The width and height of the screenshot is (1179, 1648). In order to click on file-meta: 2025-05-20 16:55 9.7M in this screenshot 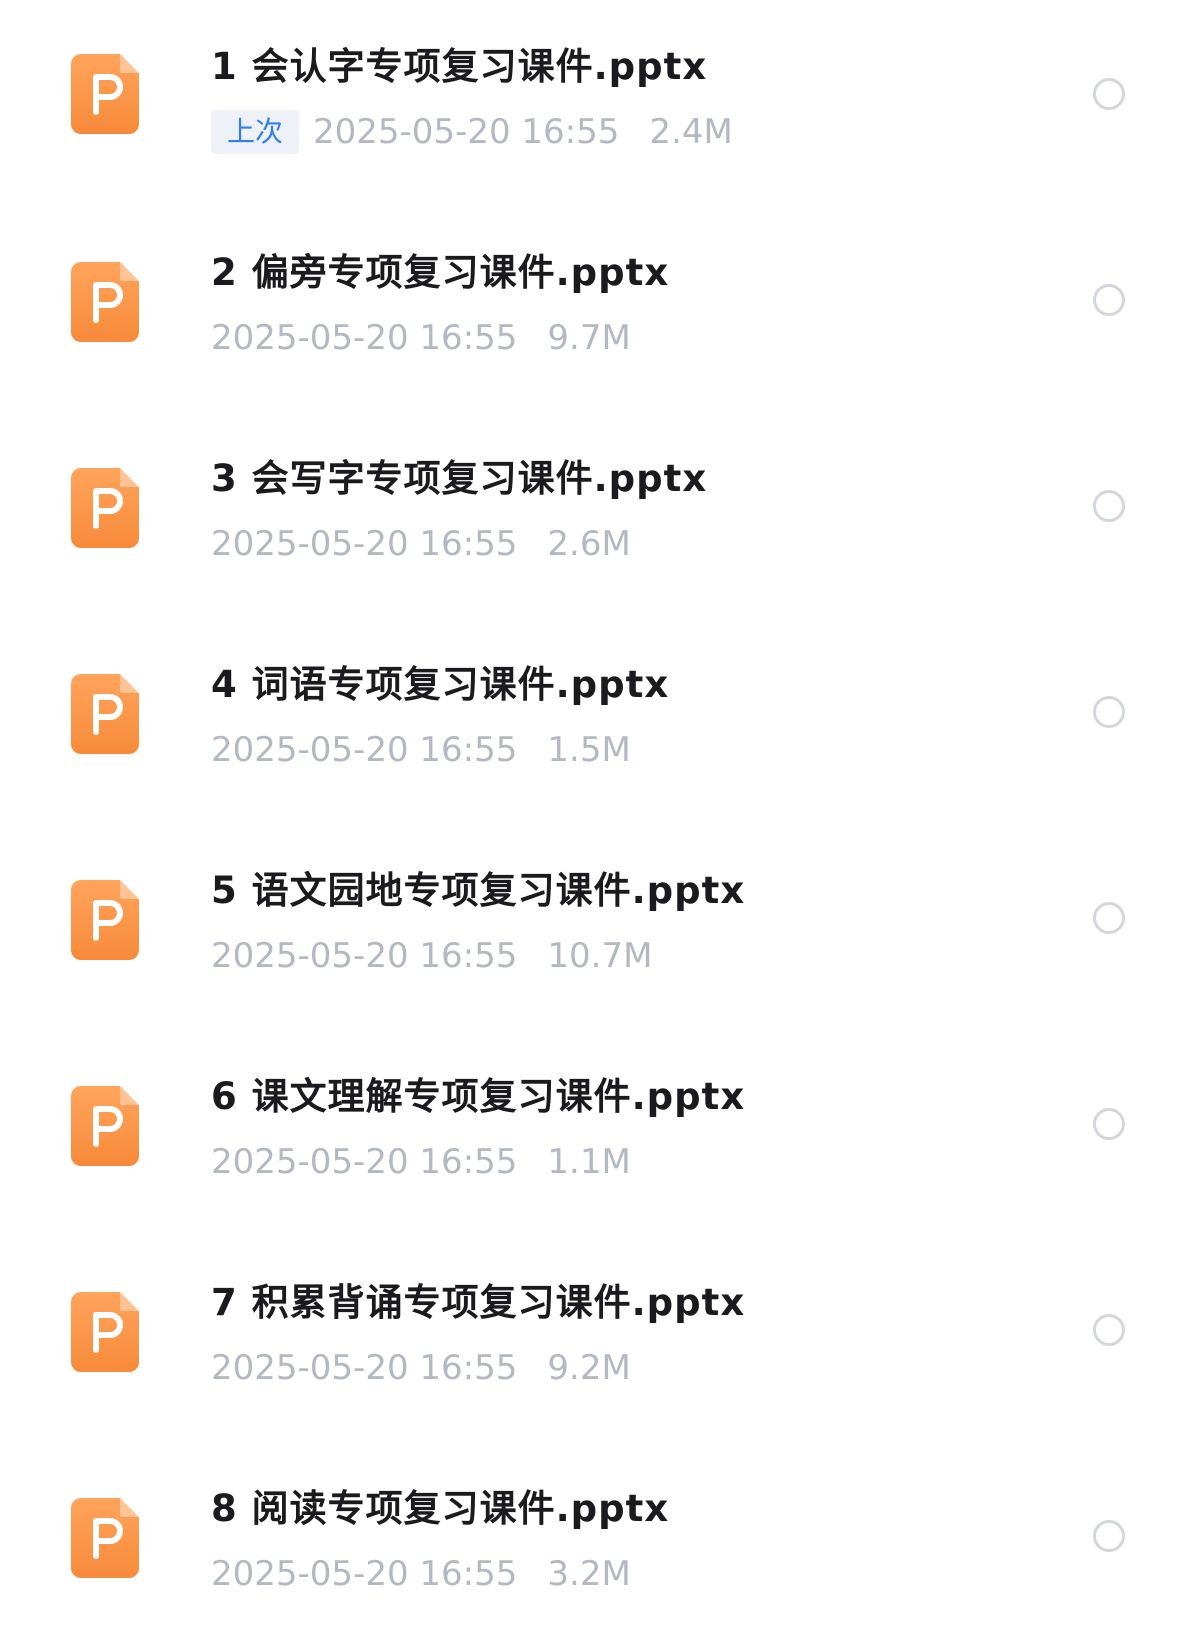, I will do `click(421, 338)`.